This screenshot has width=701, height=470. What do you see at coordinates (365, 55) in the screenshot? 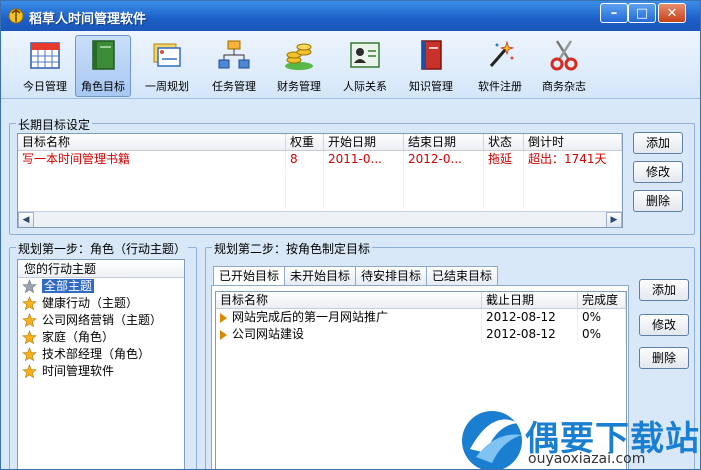
I see `contact-card-icon` at bounding box center [365, 55].